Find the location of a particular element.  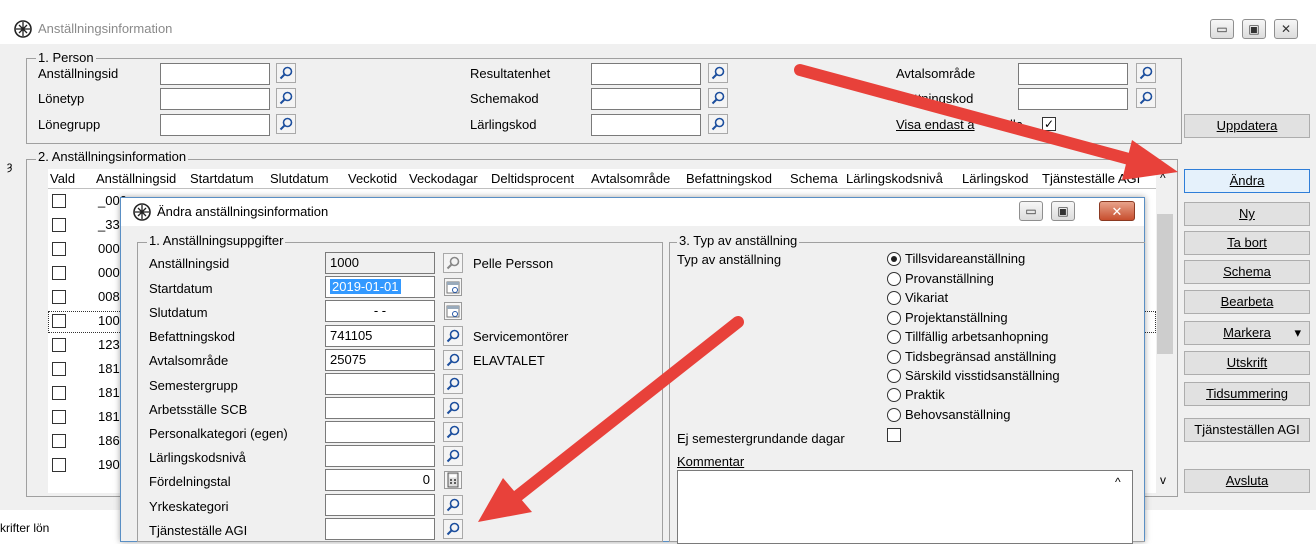

radio-tillsvidare is located at coordinates (894, 259).